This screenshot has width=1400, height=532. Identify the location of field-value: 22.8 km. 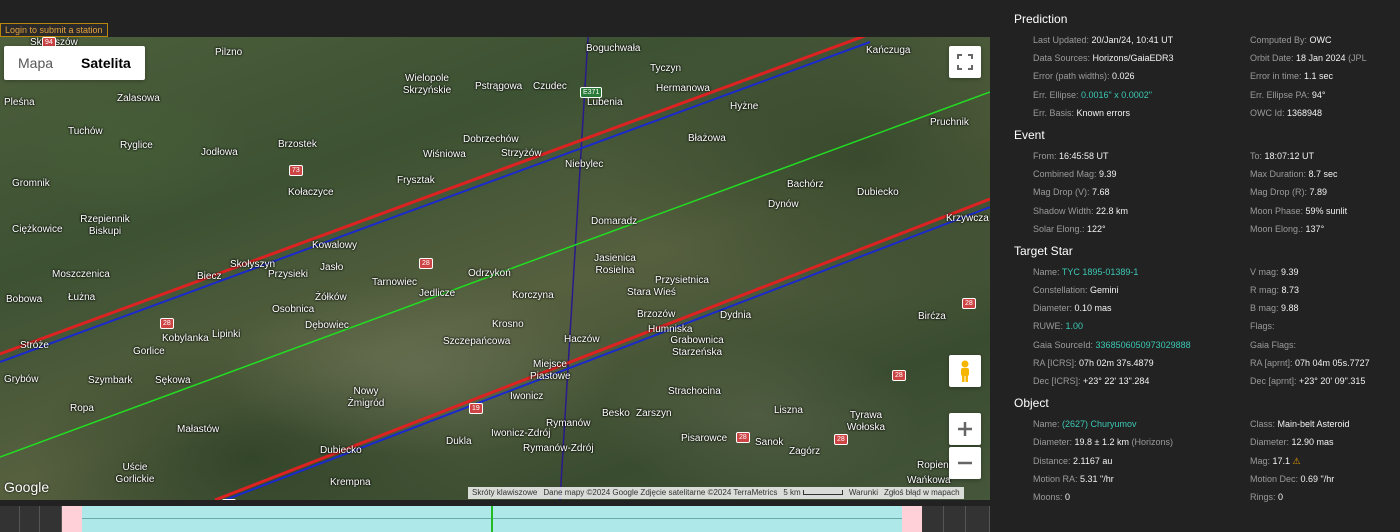
(1112, 210).